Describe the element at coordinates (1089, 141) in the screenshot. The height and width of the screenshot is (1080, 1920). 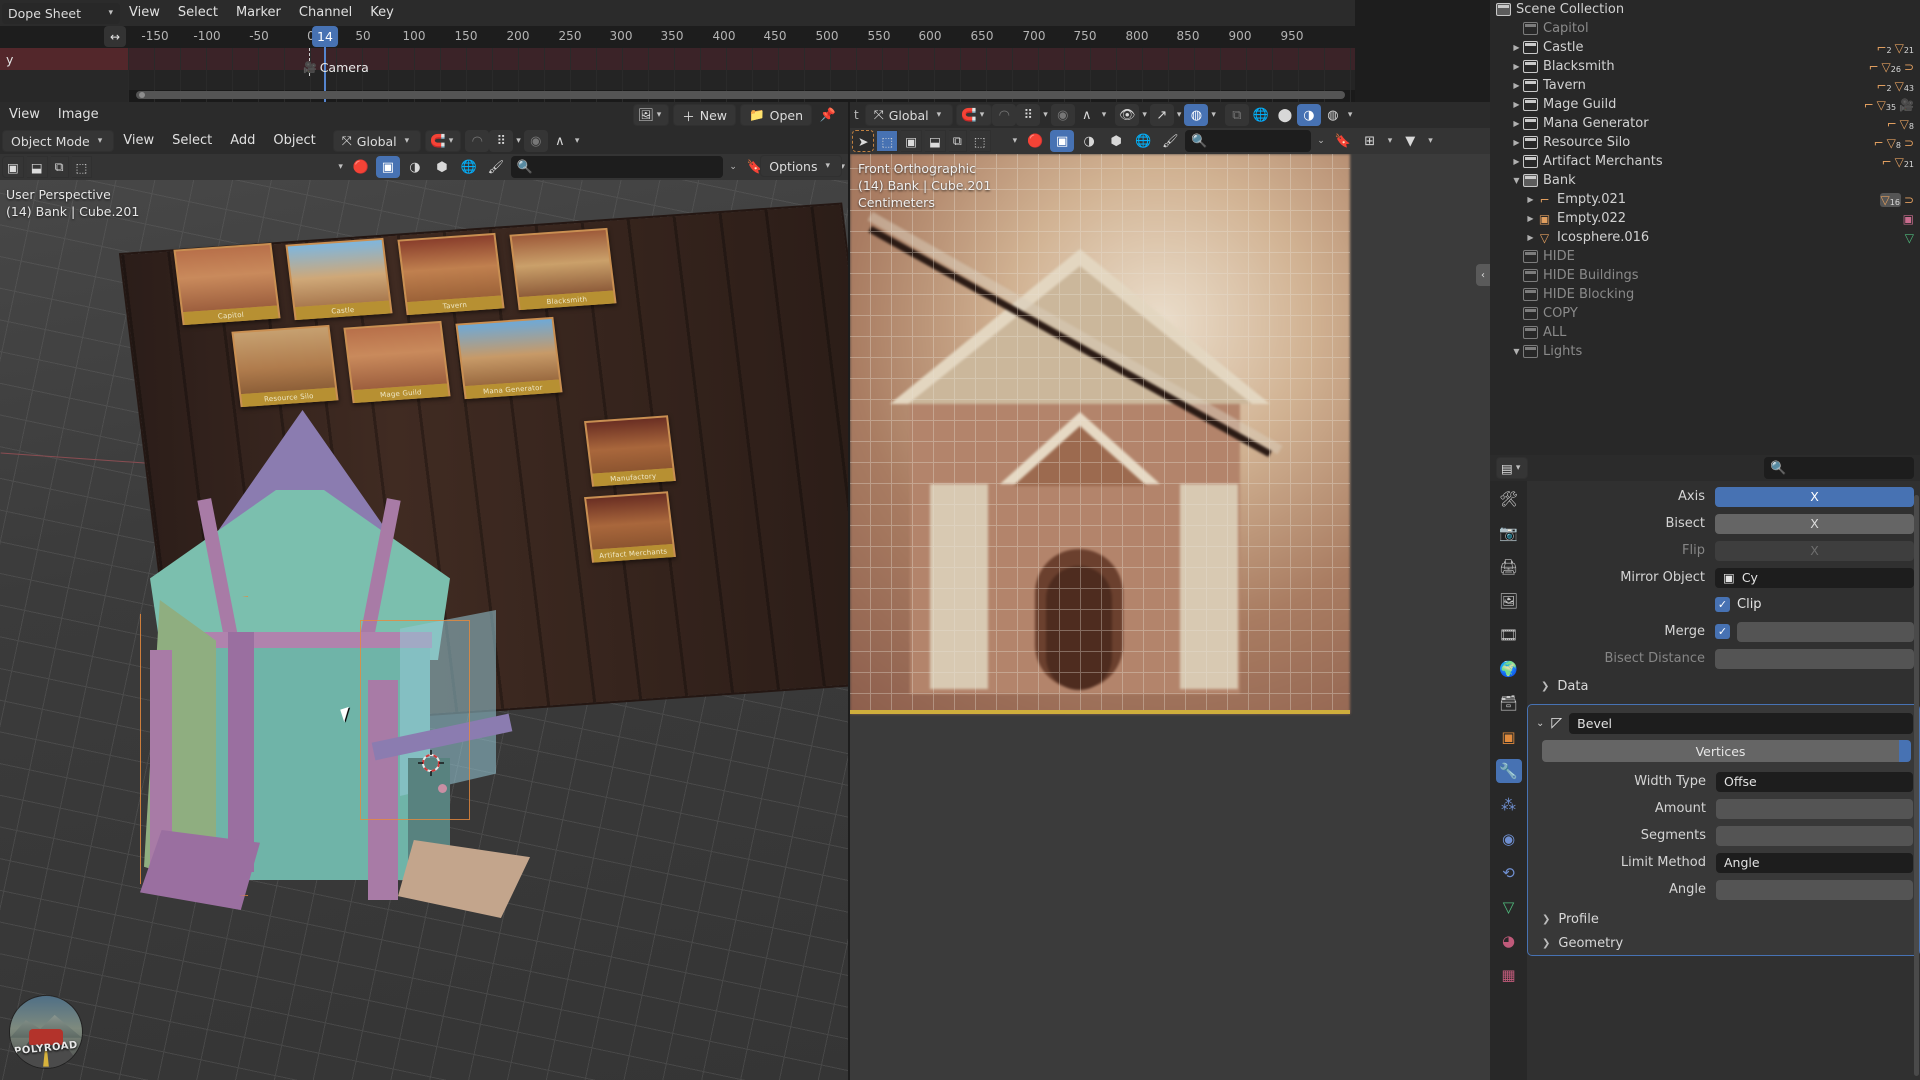
I see `vpb-shading-sphere-icon: ◑` at that location.